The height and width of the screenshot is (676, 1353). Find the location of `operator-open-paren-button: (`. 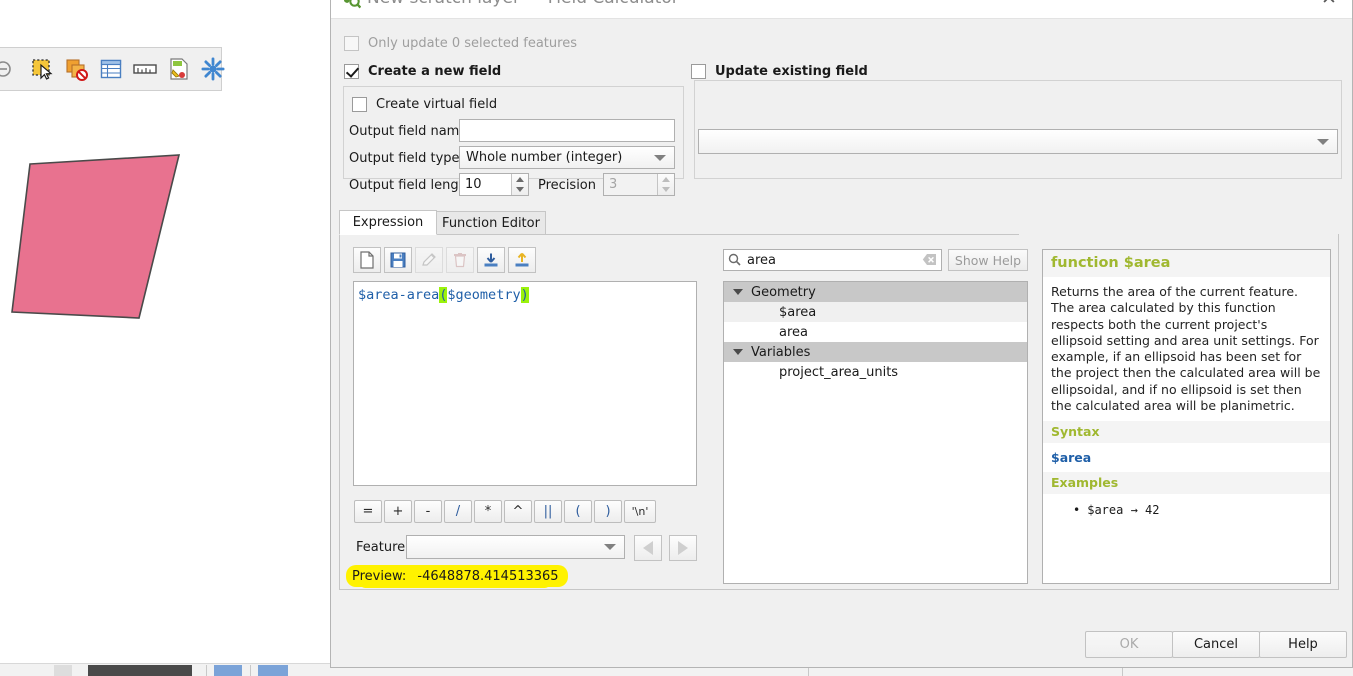

operator-open-paren-button: ( is located at coordinates (578, 511).